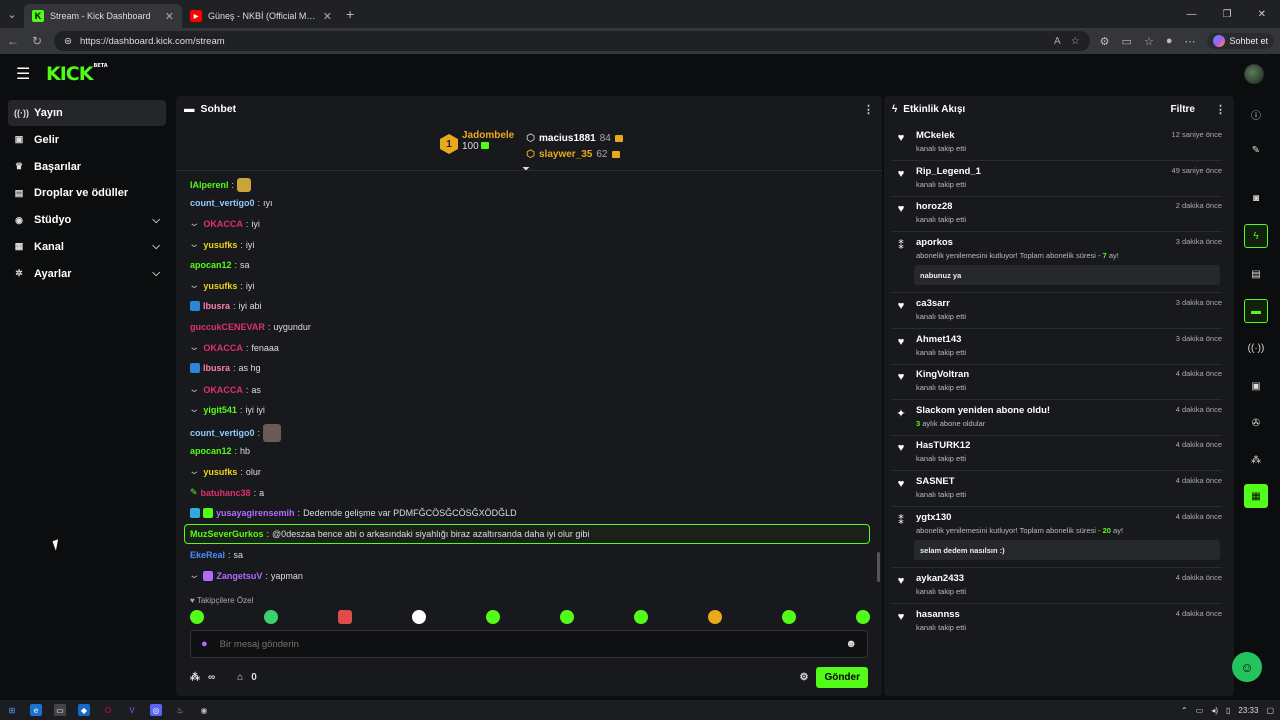 The height and width of the screenshot is (720, 1280). I want to click on more-options-icon: ⋮, so click(868, 109).